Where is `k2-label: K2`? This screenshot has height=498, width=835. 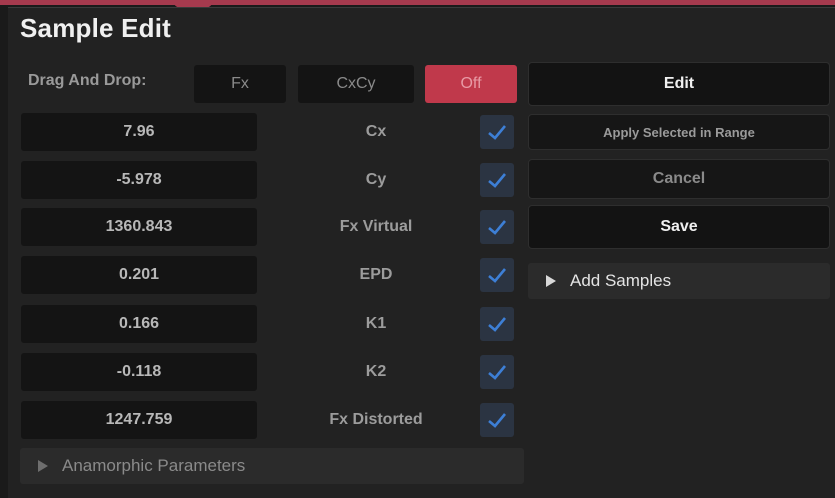
k2-label: K2 is located at coordinates (376, 371).